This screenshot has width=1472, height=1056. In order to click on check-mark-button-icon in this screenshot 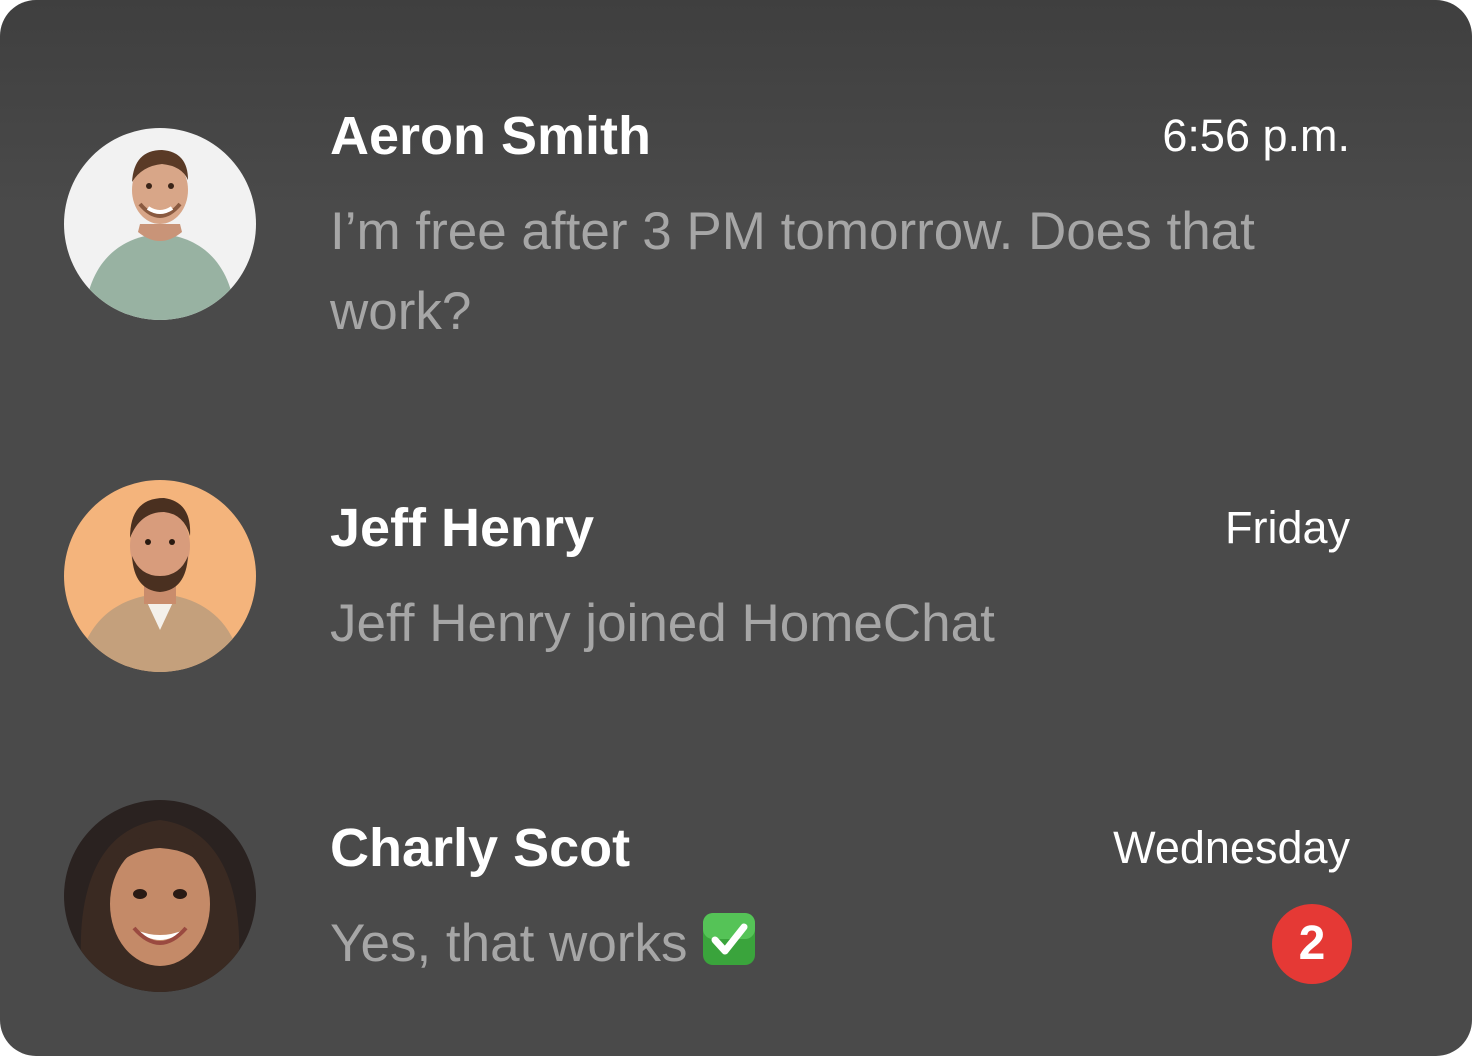, I will do `click(729, 950)`.